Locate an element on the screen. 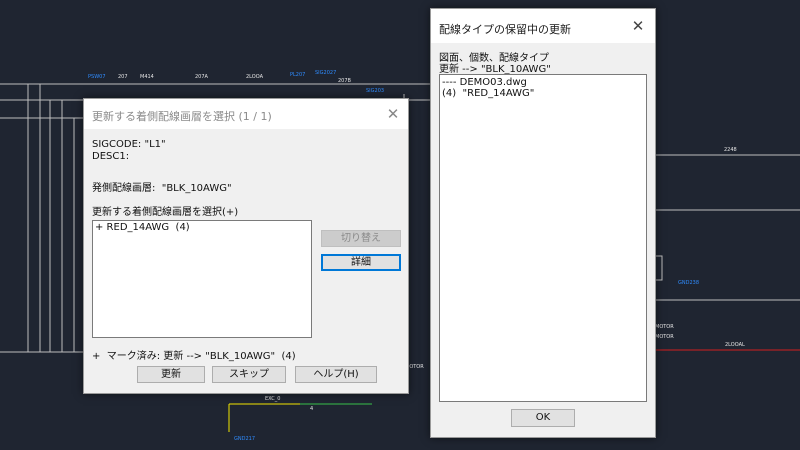  dialog-titlebar: 配線タイプの保留中の更新 ✕ is located at coordinates (543, 26).